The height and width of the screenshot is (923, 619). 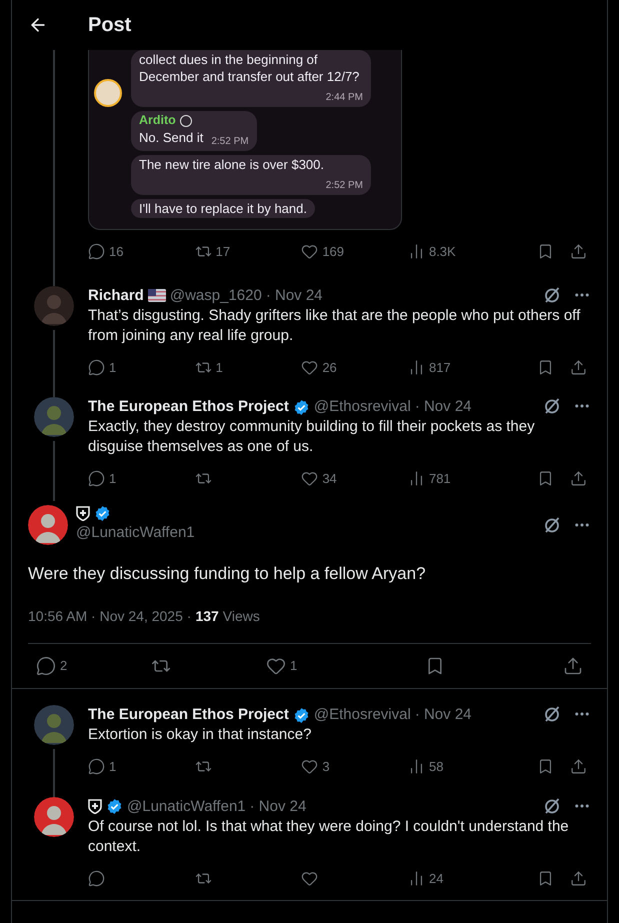 I want to click on views-button: 58, so click(x=426, y=766).